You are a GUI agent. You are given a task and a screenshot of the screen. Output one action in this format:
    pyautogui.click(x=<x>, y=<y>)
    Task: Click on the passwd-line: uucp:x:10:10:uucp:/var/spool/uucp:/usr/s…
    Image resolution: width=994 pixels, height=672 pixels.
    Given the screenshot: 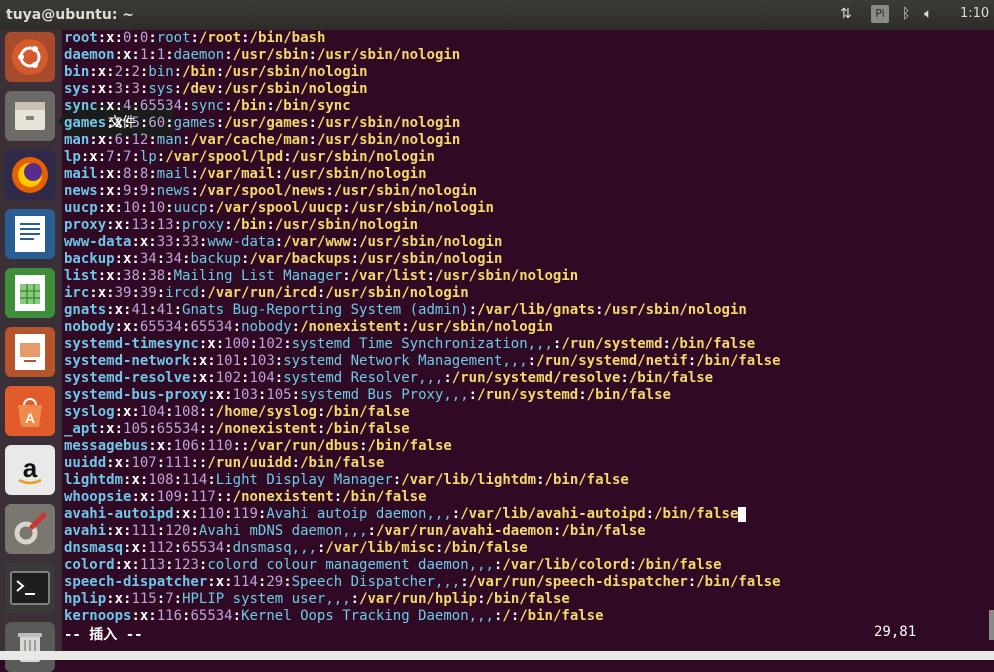 What is the action you would take?
    pyautogui.click(x=279, y=208)
    